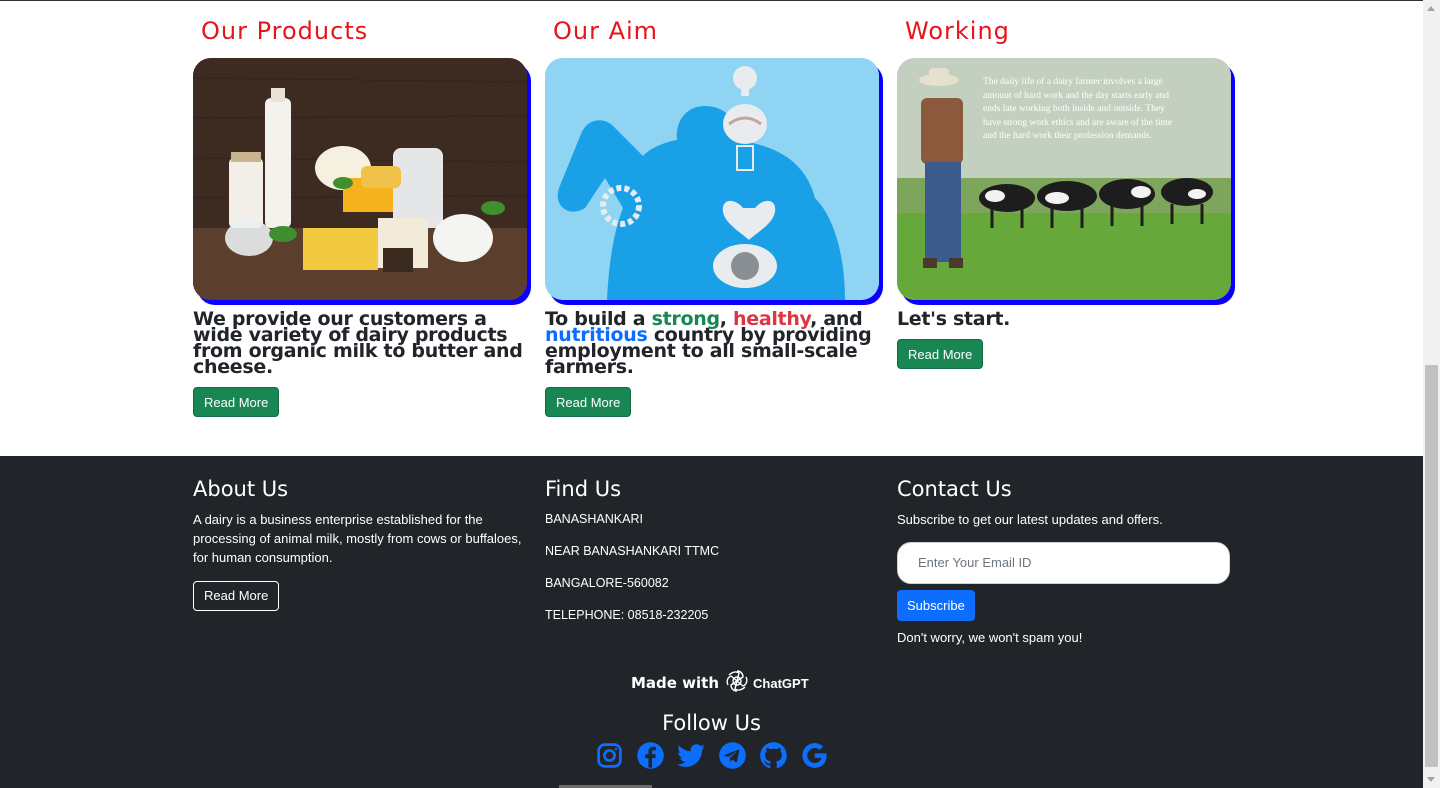 Image resolution: width=1440 pixels, height=788 pixels. What do you see at coordinates (814, 755) in the screenshot?
I see `google-icon` at bounding box center [814, 755].